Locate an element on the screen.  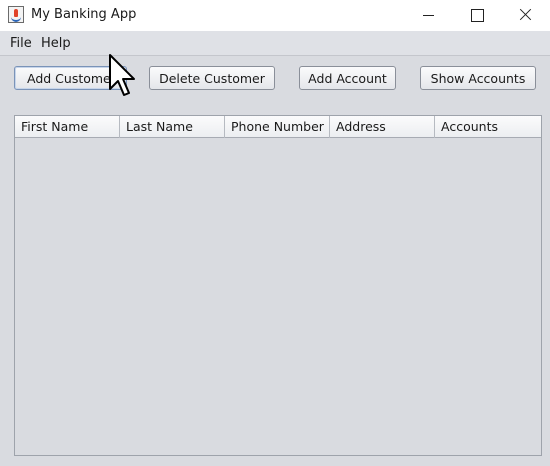
add-account-button: Add Account is located at coordinates (347, 78).